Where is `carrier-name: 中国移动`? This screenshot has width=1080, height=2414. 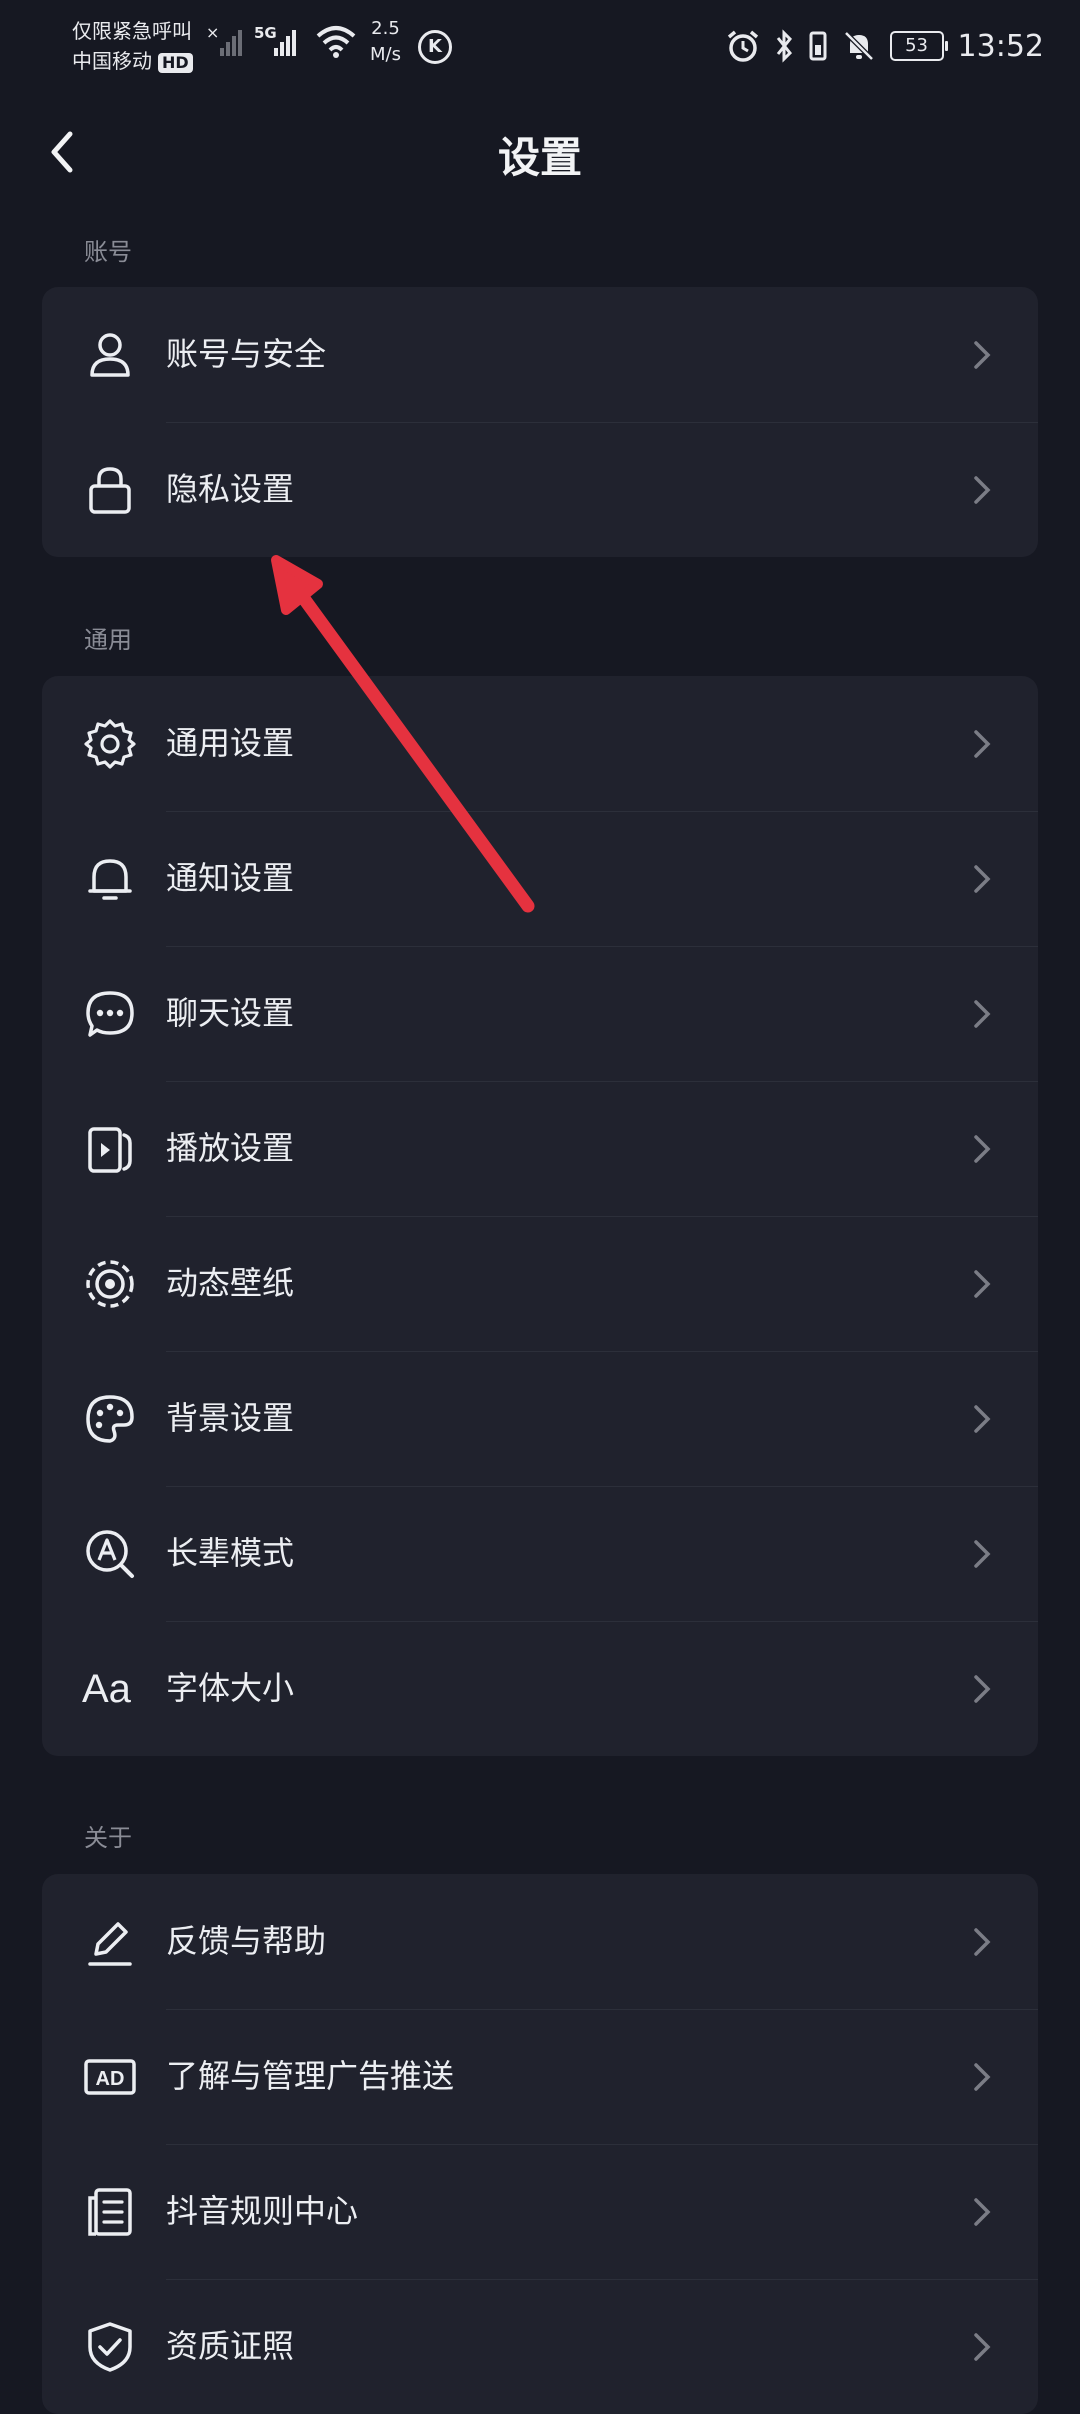 carrier-name: 中国移动 is located at coordinates (112, 61).